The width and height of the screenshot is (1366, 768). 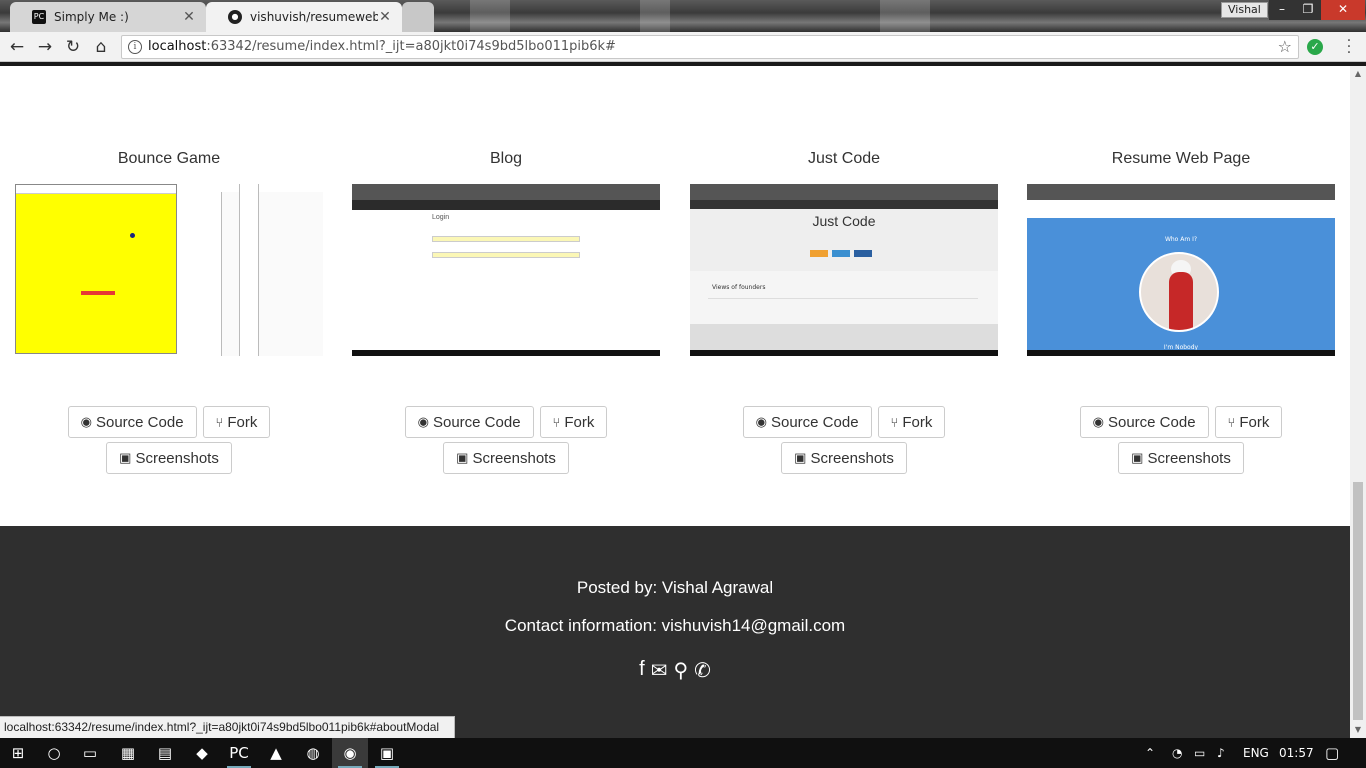 I want to click on language-indicator: ENG, so click(x=1256, y=753).